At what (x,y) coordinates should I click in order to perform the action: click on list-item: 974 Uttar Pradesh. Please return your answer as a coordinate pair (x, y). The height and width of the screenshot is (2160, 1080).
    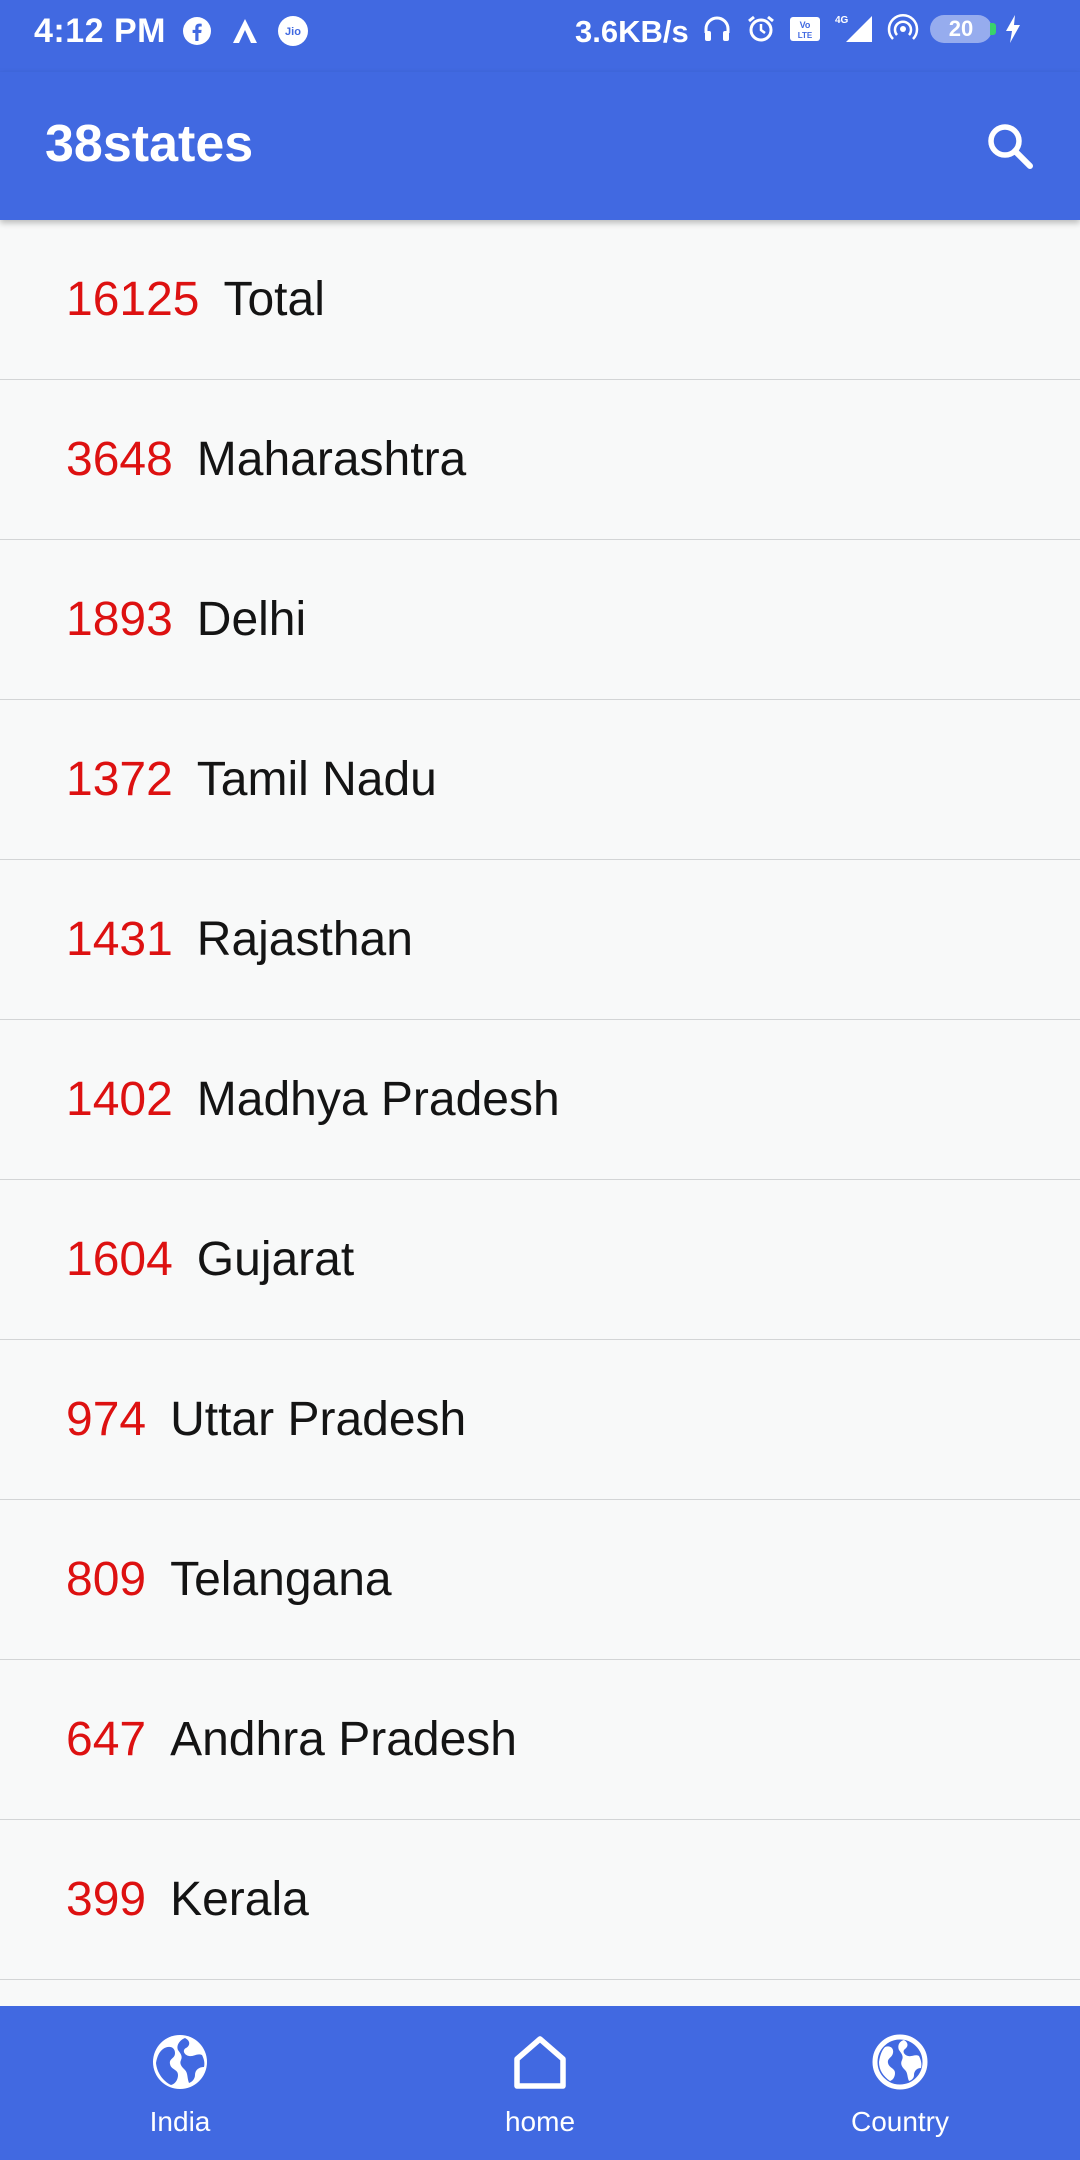
    Looking at the image, I should click on (540, 1420).